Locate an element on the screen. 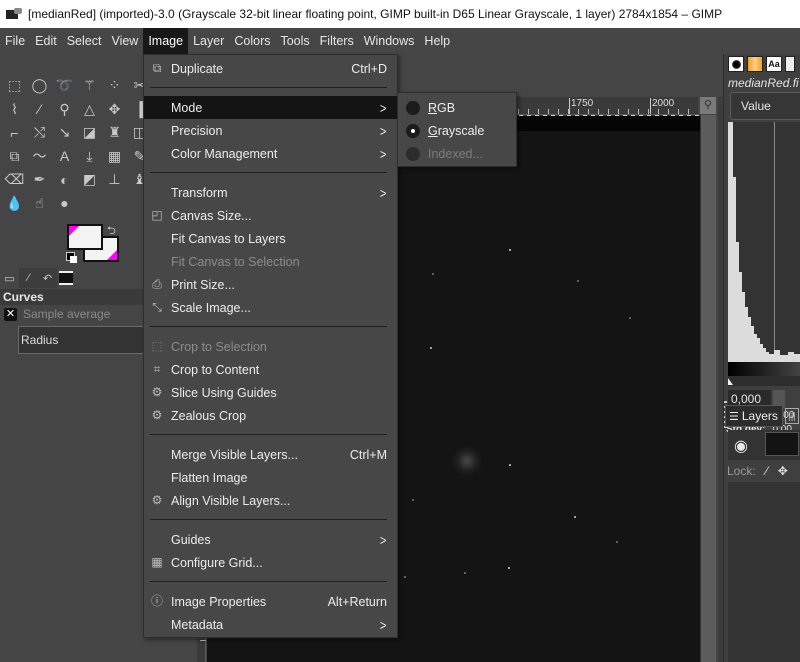 The image size is (800, 662). gradient-icon: ▦ is located at coordinates (114, 156).